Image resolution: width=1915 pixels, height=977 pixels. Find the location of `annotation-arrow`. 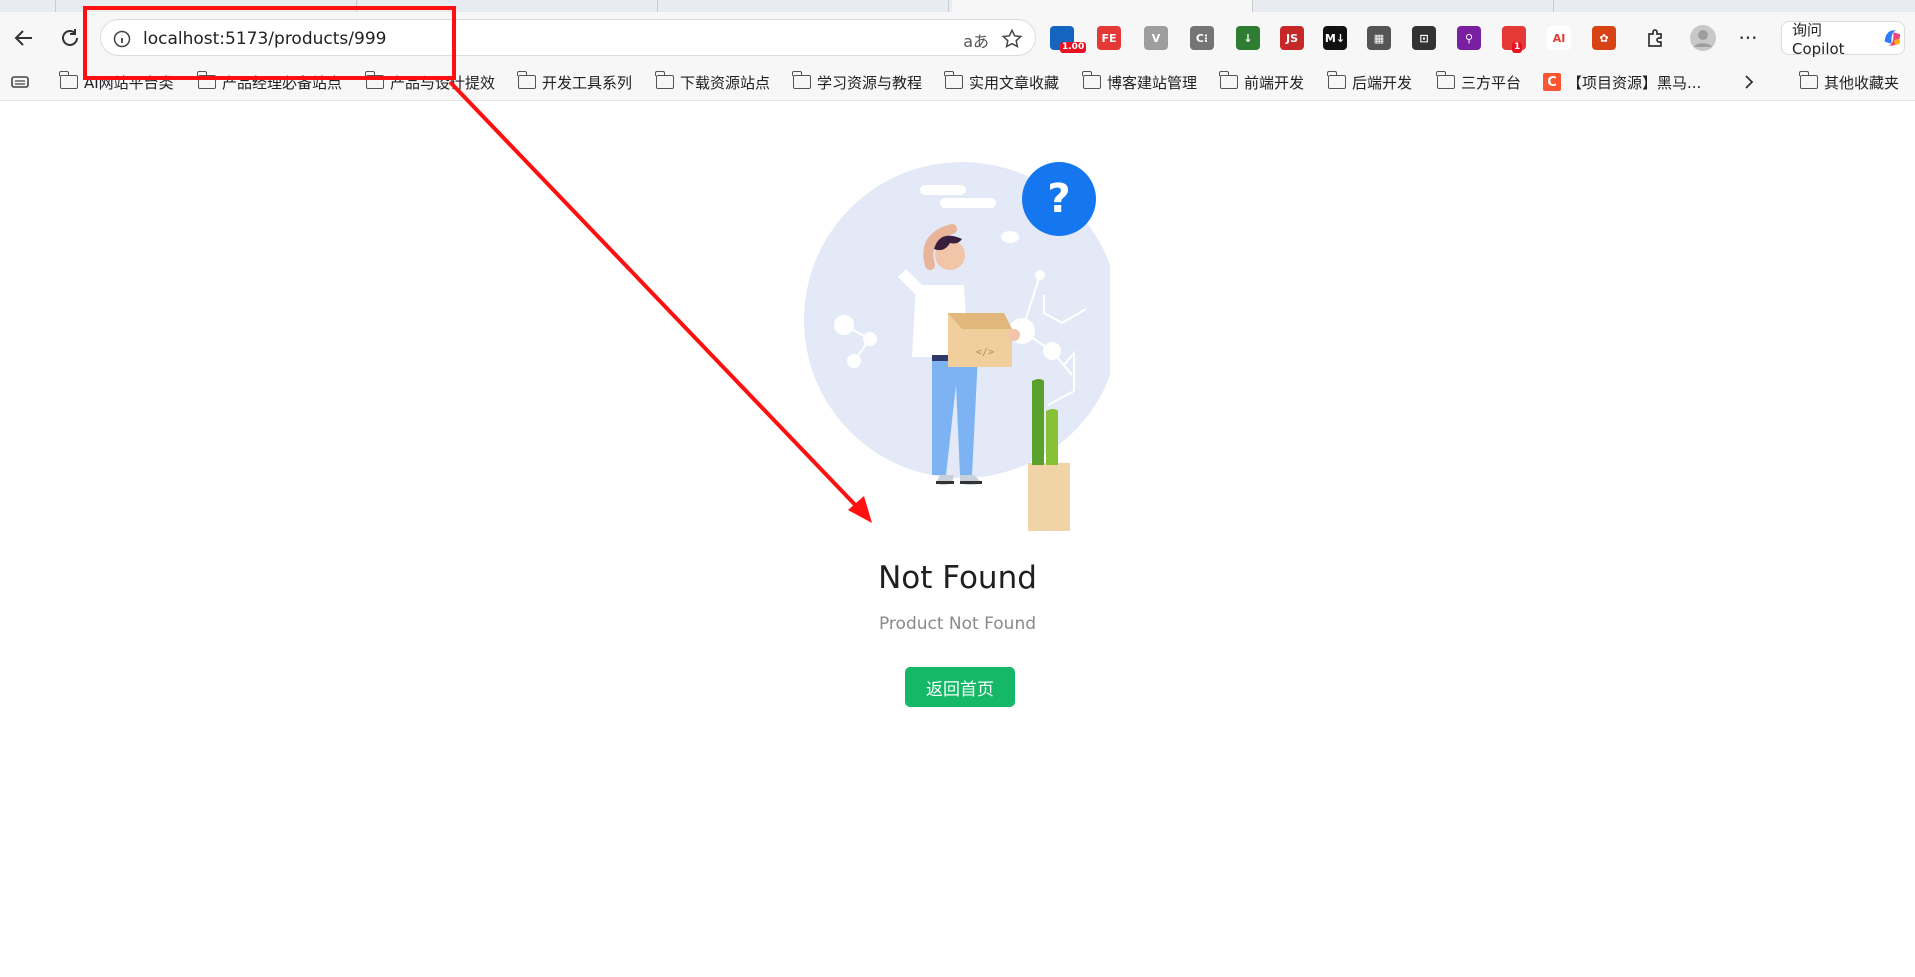

annotation-arrow is located at coordinates (660, 301).